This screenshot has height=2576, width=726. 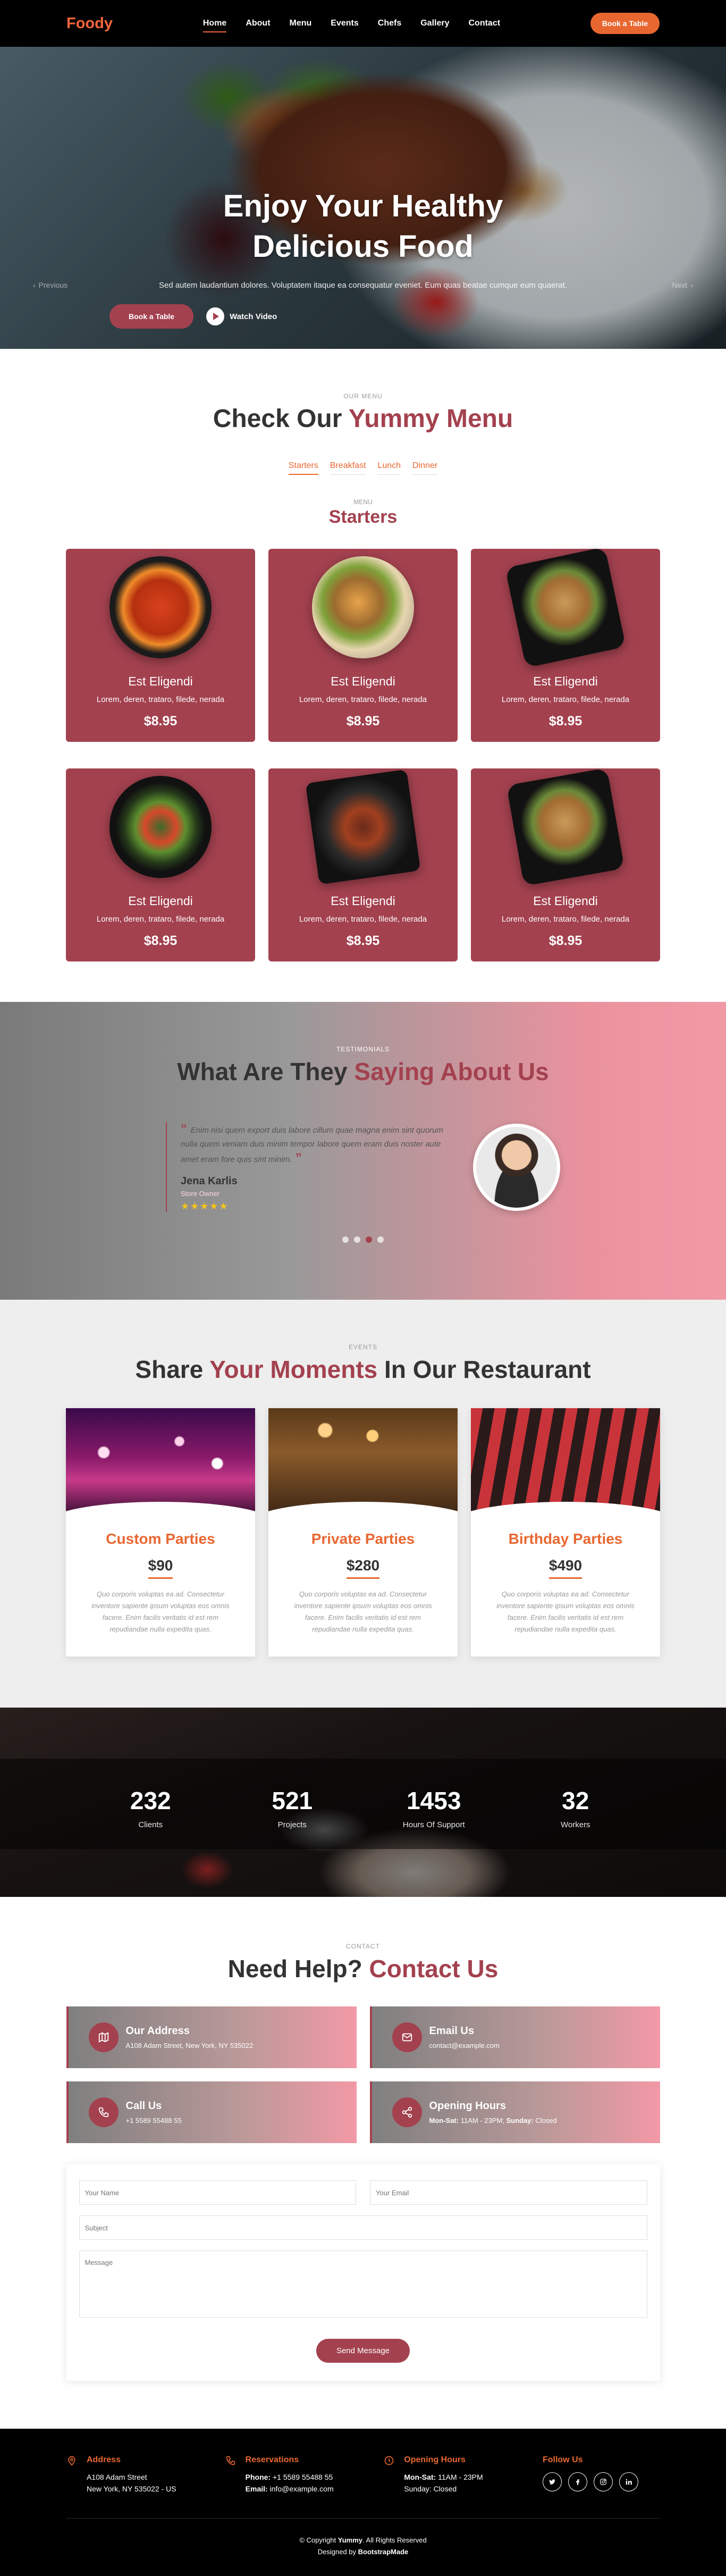 I want to click on carousel-prev: ‹ Previous, so click(x=50, y=285).